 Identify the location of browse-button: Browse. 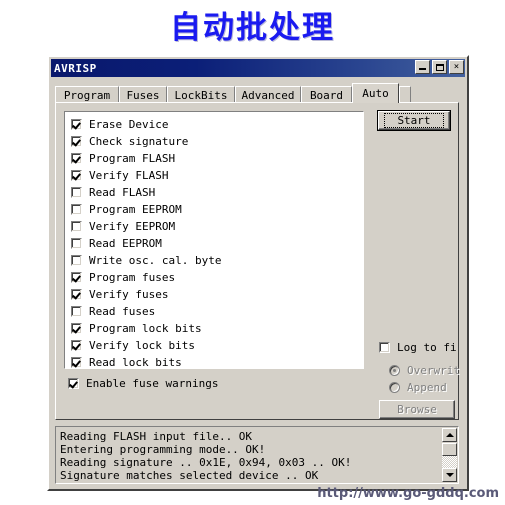
(417, 409).